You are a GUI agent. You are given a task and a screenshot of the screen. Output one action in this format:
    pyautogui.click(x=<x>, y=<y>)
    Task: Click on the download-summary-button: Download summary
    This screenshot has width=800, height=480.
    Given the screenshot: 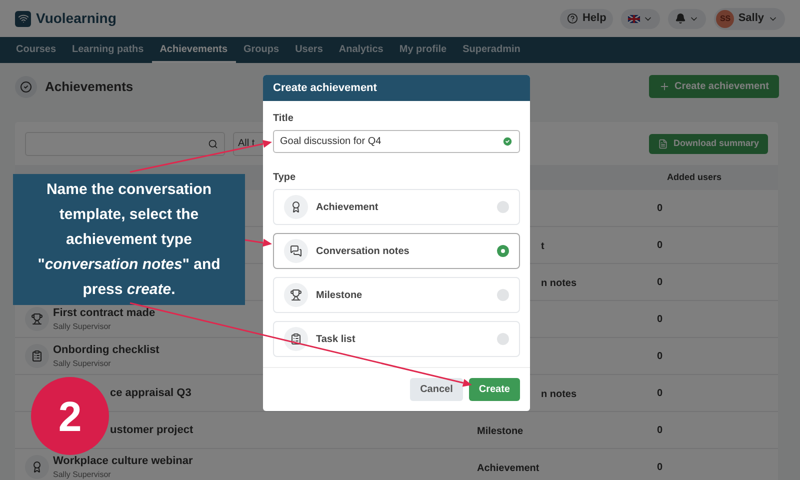 What is the action you would take?
    pyautogui.click(x=708, y=144)
    